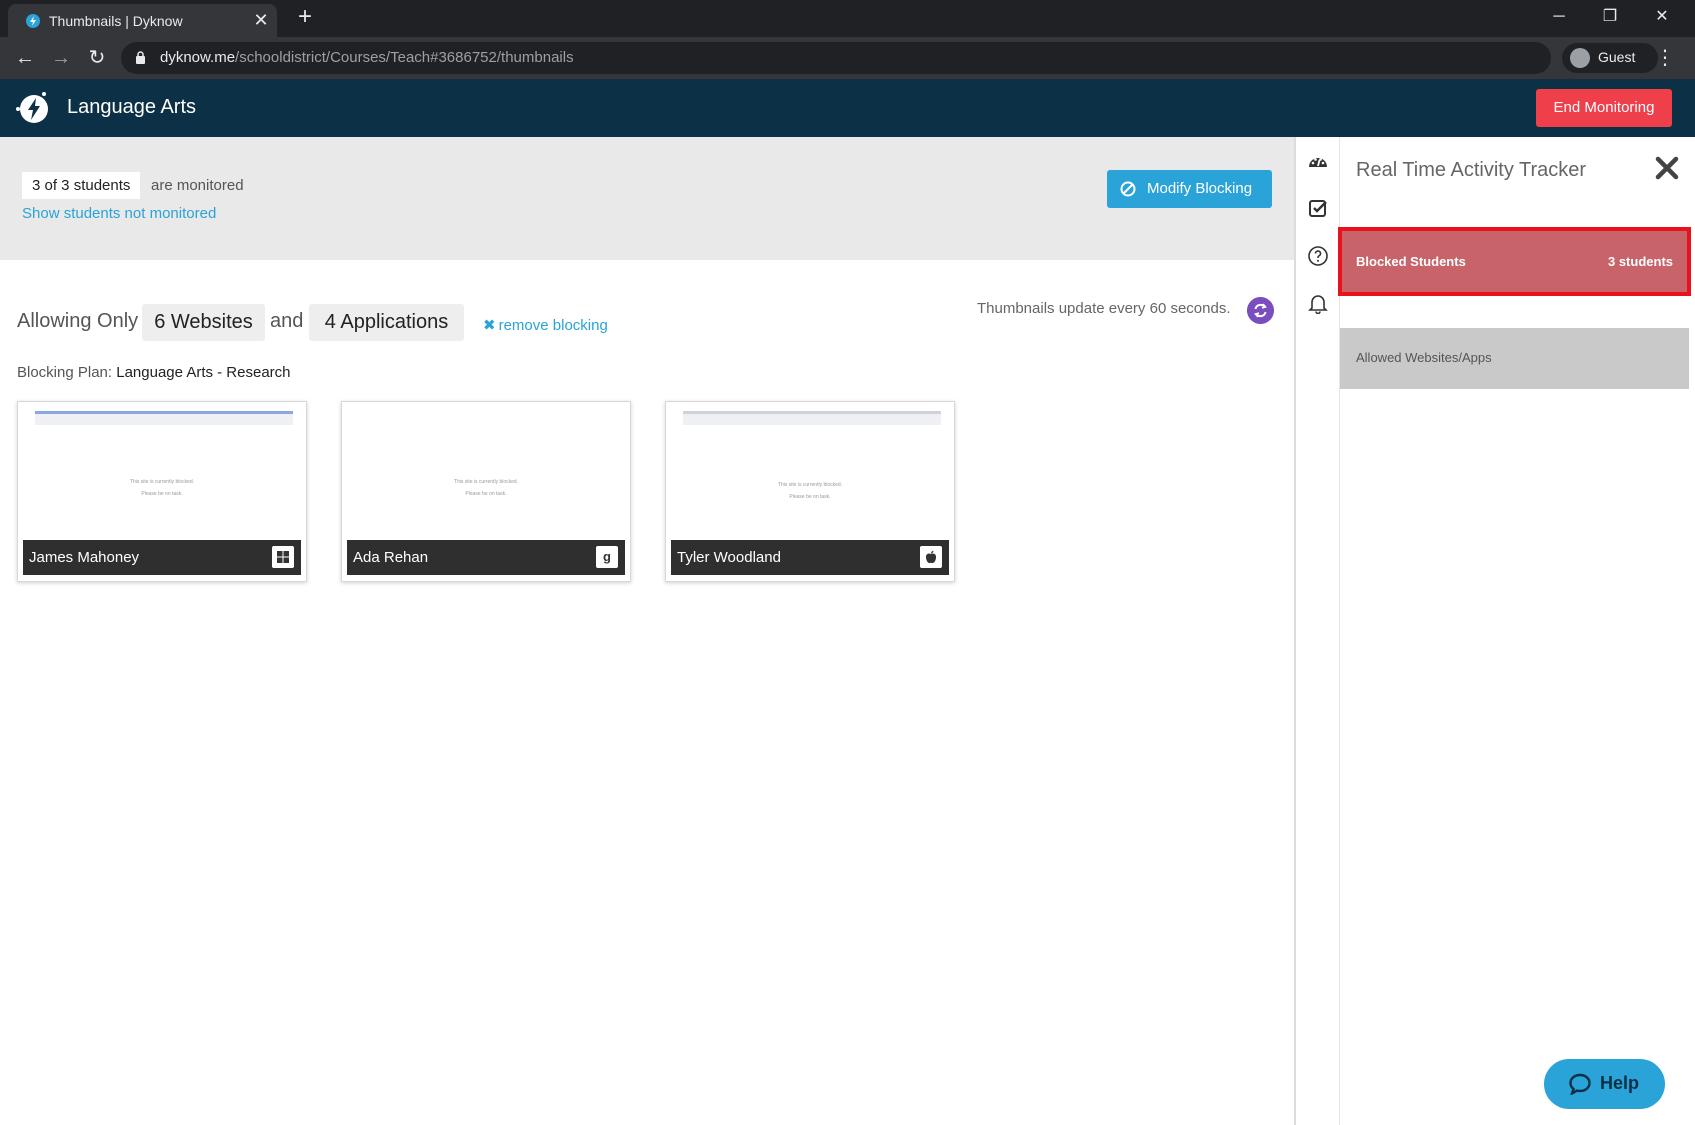 The height and width of the screenshot is (1125, 1695). I want to click on remove-blocking-link: ✖ remove blocking, so click(545, 325).